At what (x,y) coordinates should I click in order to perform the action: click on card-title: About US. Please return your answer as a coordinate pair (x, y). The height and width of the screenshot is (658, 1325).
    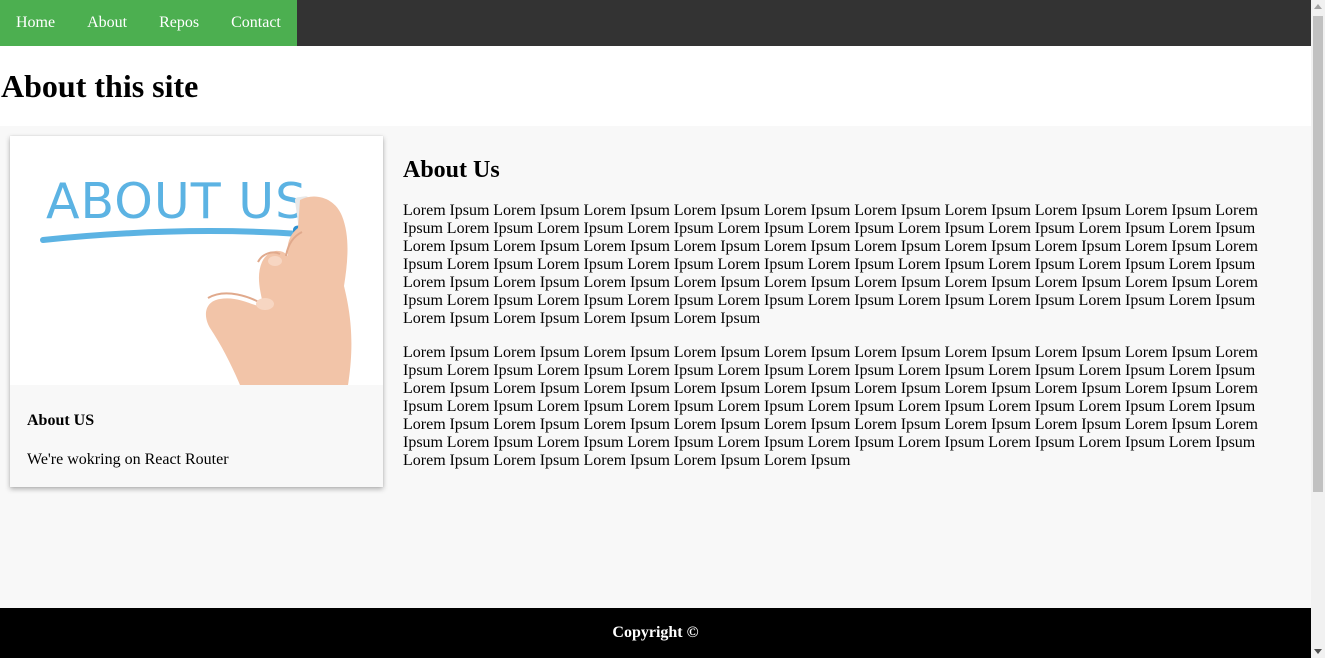
    Looking at the image, I should click on (61, 420).